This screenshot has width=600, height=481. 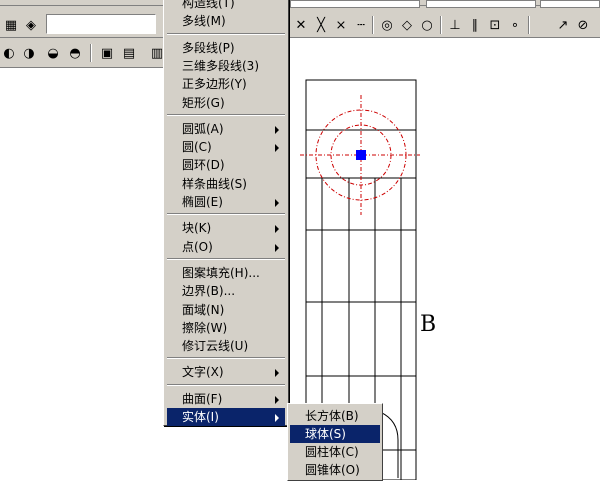 What do you see at coordinates (226, 247) in the screenshot?
I see `menu-item: 点(O)` at bounding box center [226, 247].